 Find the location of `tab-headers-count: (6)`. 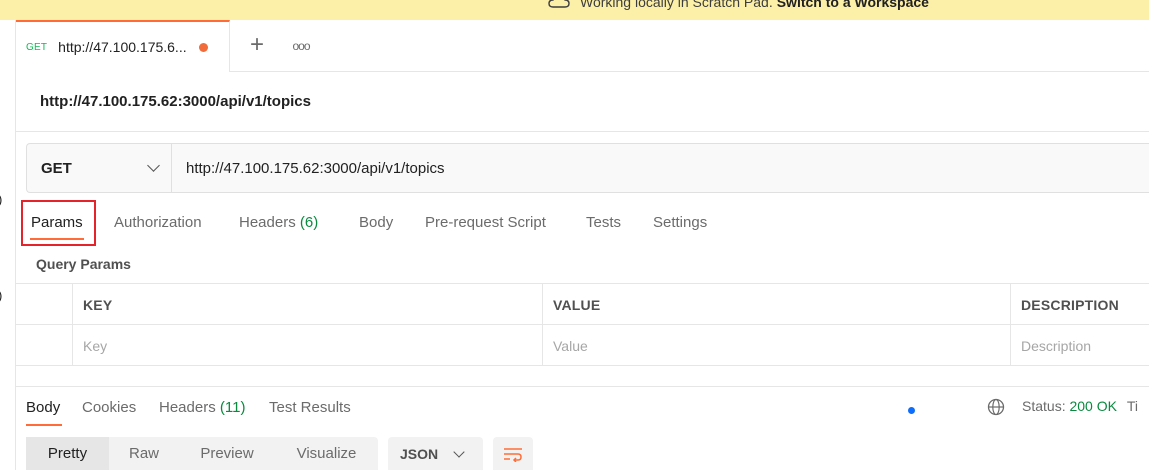

tab-headers-count: (6) is located at coordinates (309, 222).